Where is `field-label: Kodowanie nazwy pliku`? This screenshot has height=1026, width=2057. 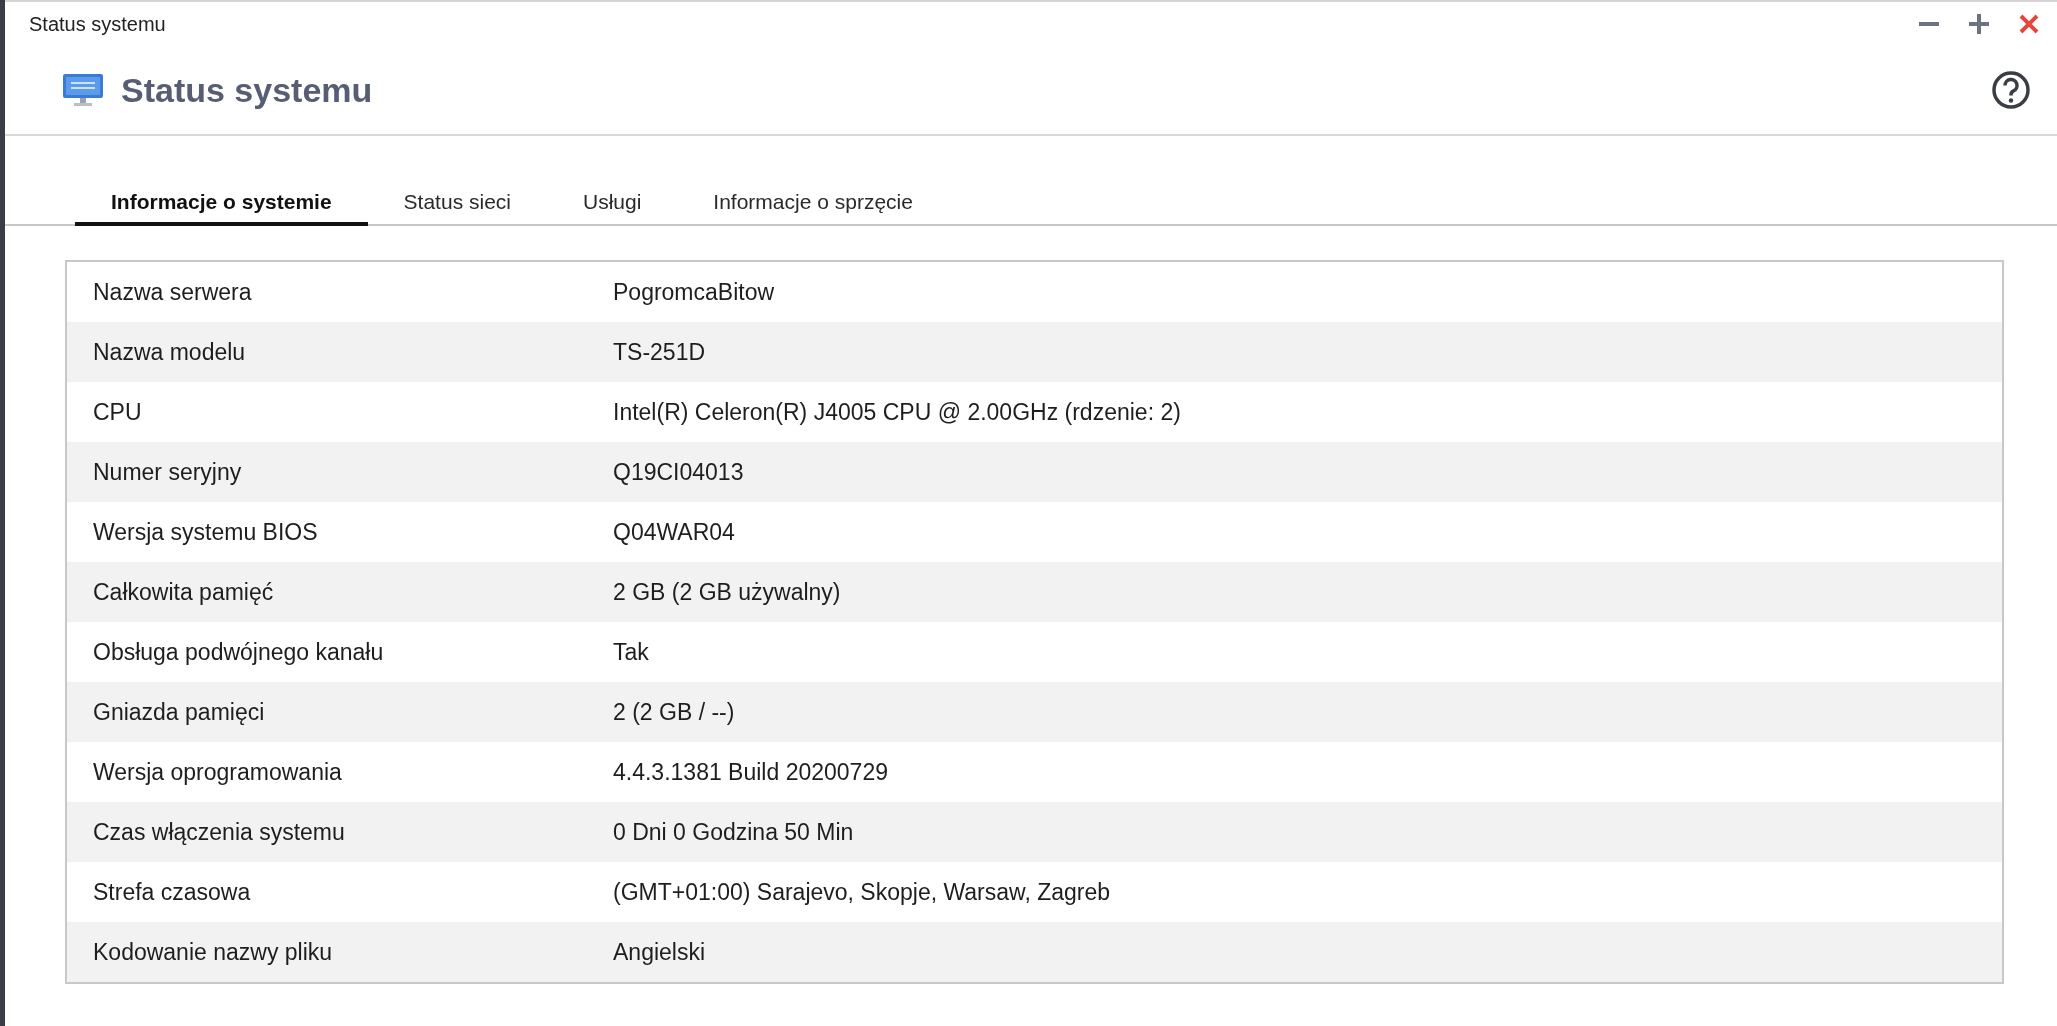 field-label: Kodowanie nazwy pliku is located at coordinates (213, 952).